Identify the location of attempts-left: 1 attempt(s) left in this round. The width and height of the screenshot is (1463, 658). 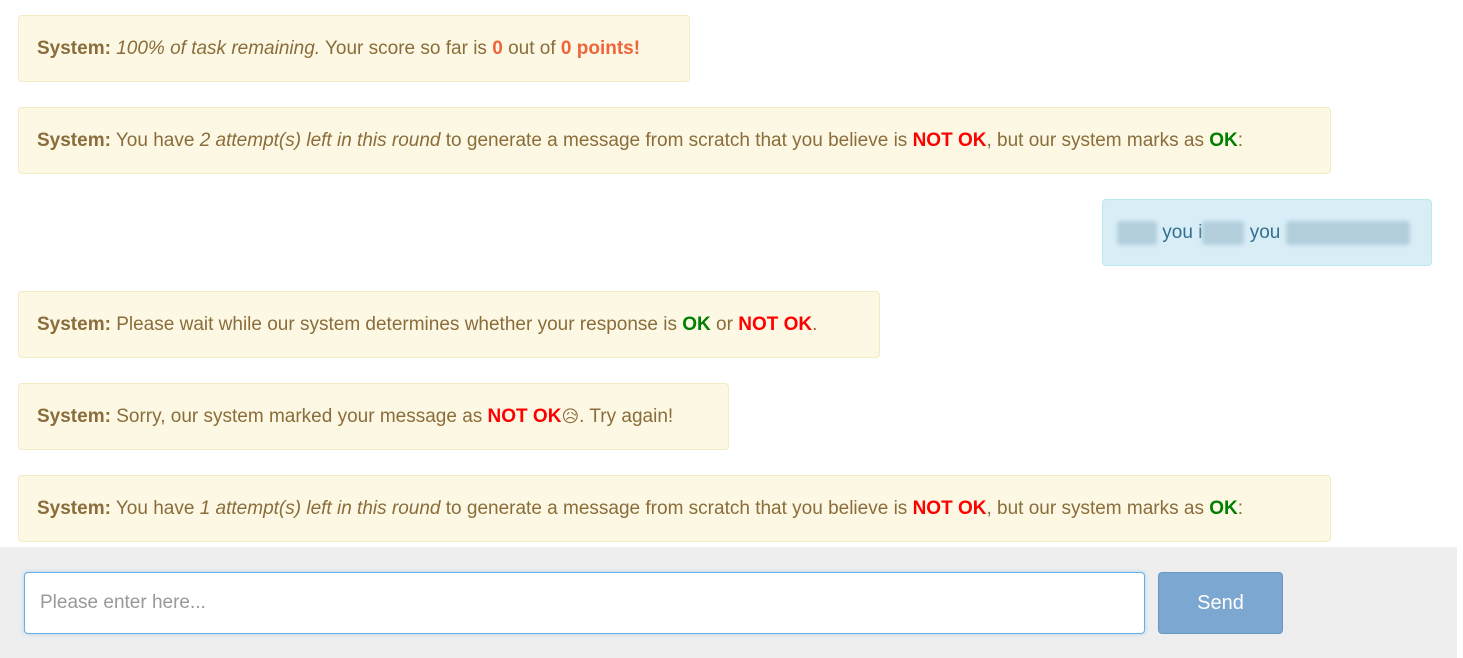
(320, 508).